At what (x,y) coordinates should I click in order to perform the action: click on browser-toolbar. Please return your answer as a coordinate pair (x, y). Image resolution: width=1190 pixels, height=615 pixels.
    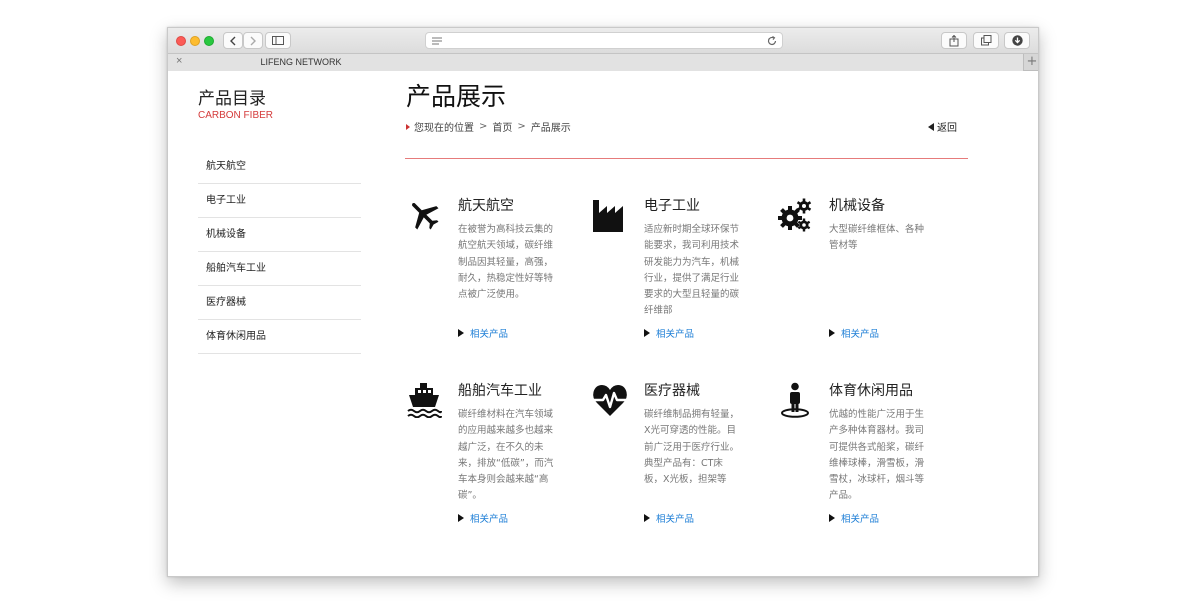
    Looking at the image, I should click on (603, 41).